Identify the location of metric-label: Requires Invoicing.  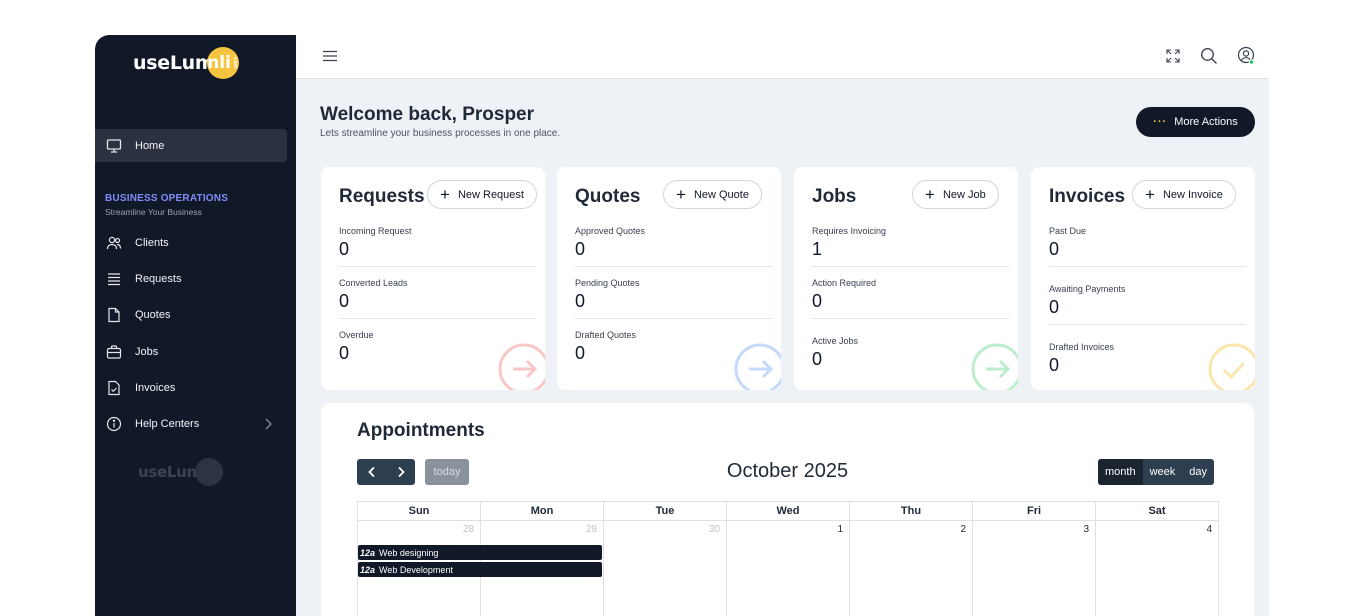
(849, 231).